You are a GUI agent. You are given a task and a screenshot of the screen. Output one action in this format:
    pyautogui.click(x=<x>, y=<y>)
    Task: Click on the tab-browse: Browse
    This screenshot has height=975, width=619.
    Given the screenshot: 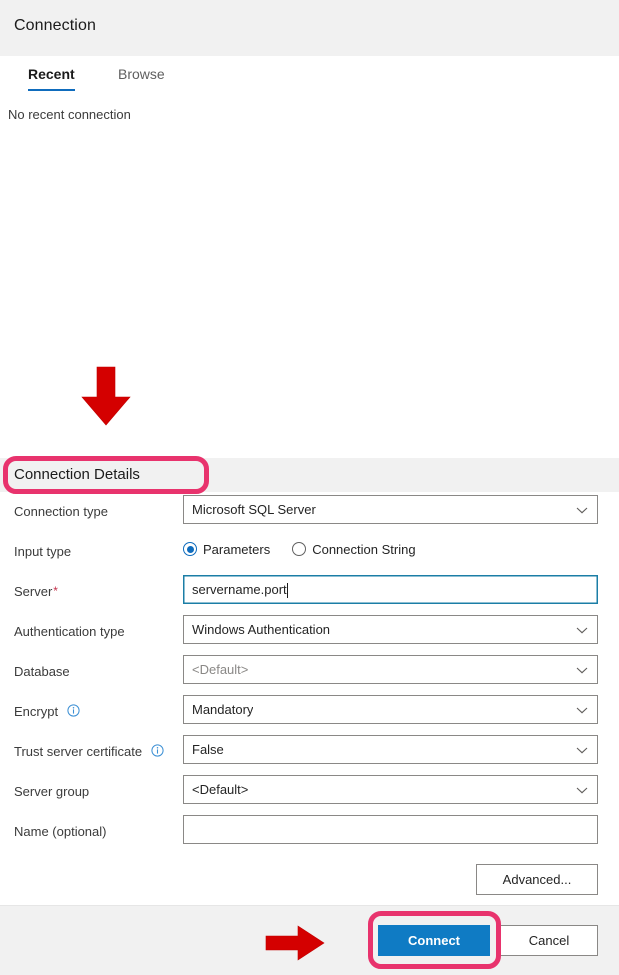 What is the action you would take?
    pyautogui.click(x=141, y=77)
    